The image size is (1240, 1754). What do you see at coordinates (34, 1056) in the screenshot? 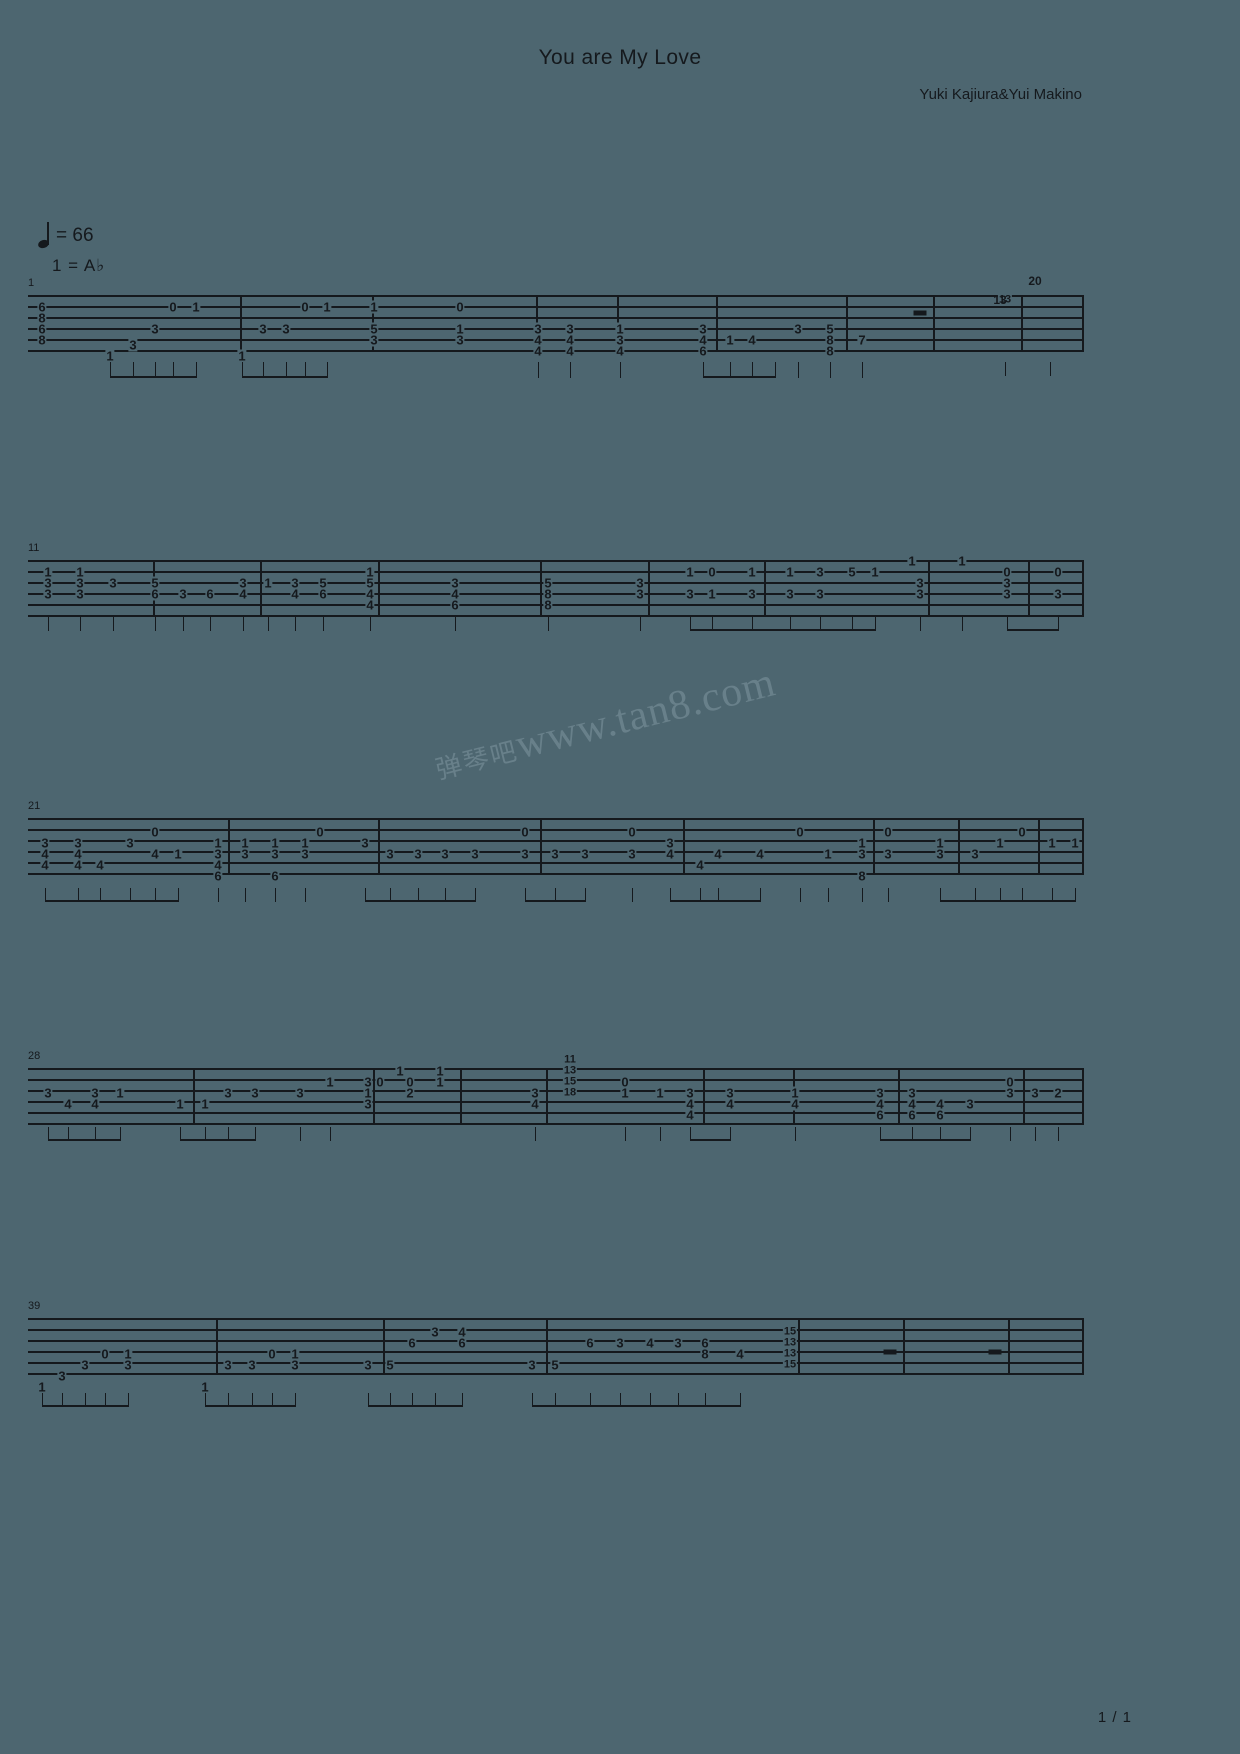
I see `measure-number: 28` at bounding box center [34, 1056].